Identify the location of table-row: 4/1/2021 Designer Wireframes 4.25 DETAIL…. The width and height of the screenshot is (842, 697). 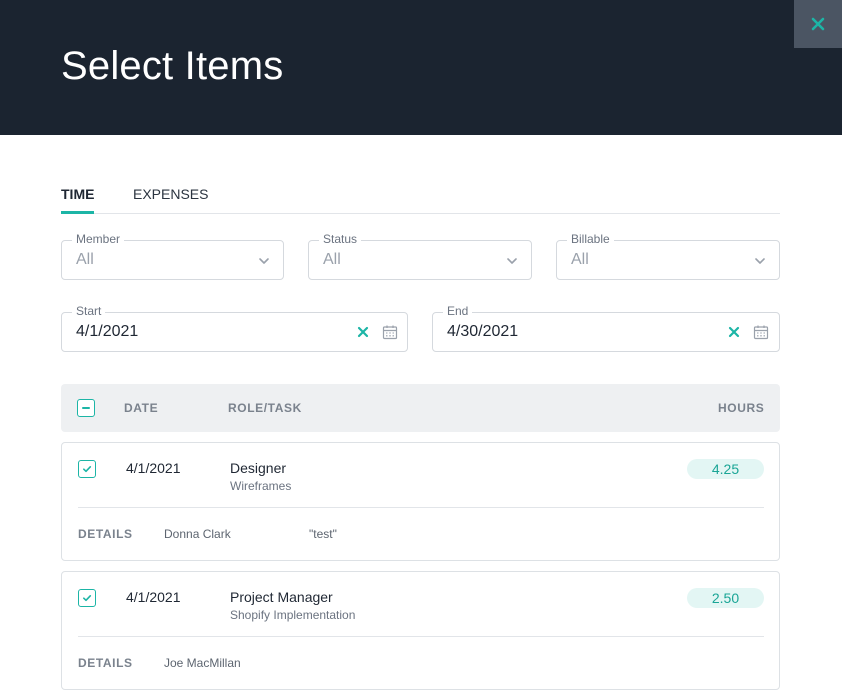
(420, 501).